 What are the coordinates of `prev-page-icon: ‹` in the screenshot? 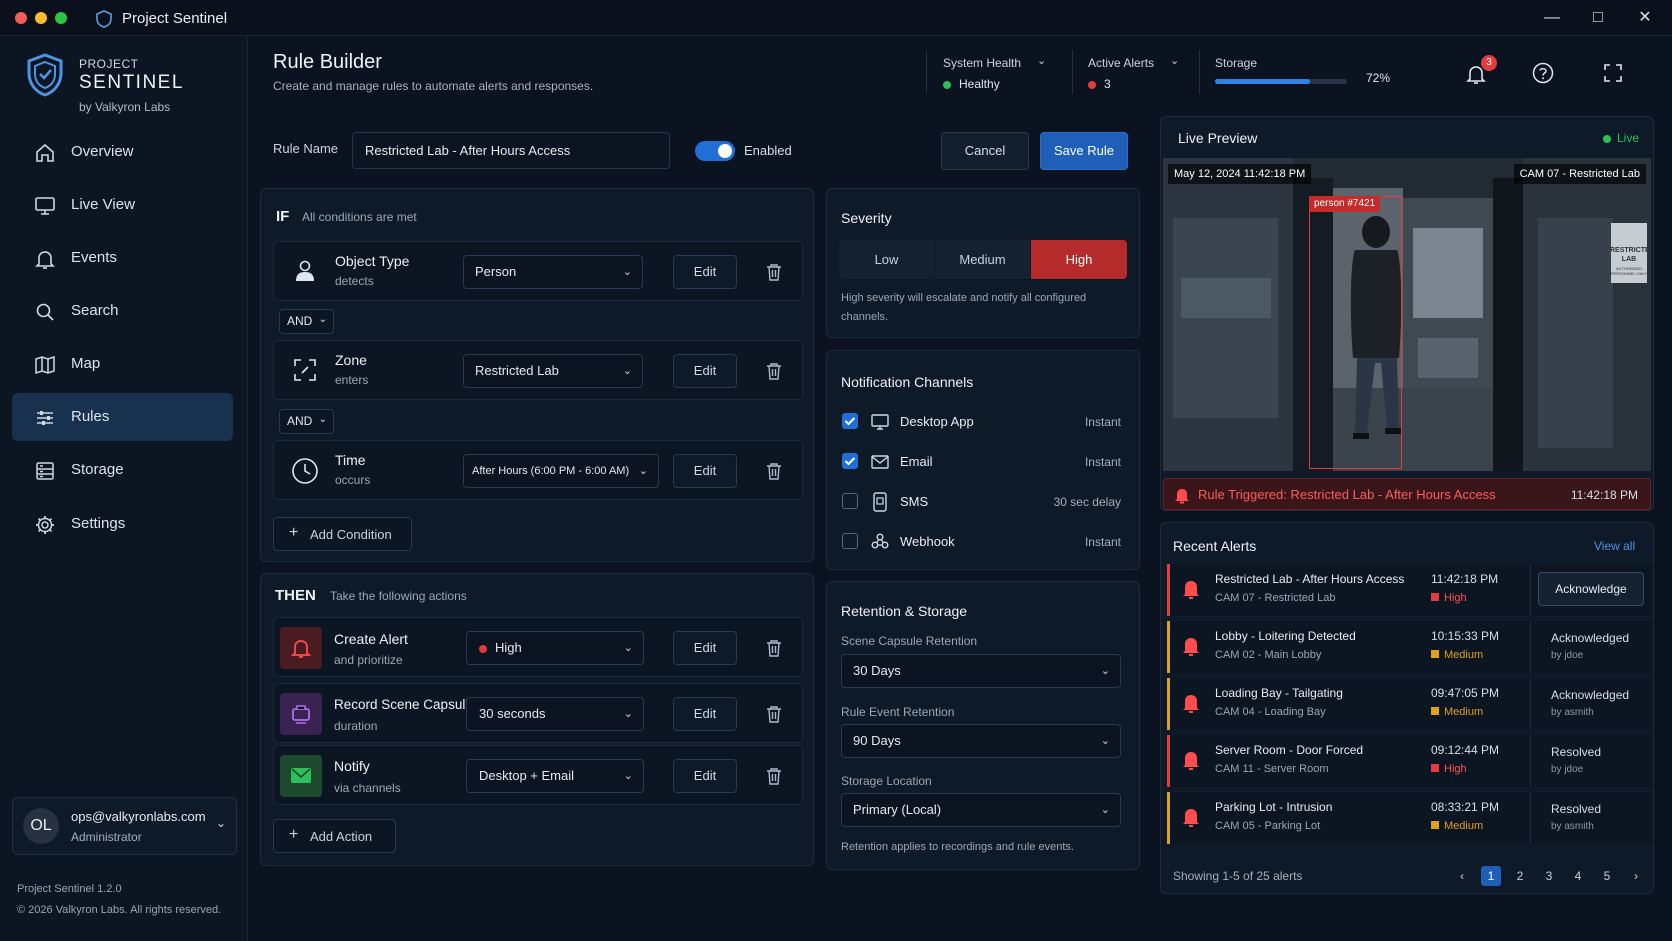 It's located at (1462, 876).